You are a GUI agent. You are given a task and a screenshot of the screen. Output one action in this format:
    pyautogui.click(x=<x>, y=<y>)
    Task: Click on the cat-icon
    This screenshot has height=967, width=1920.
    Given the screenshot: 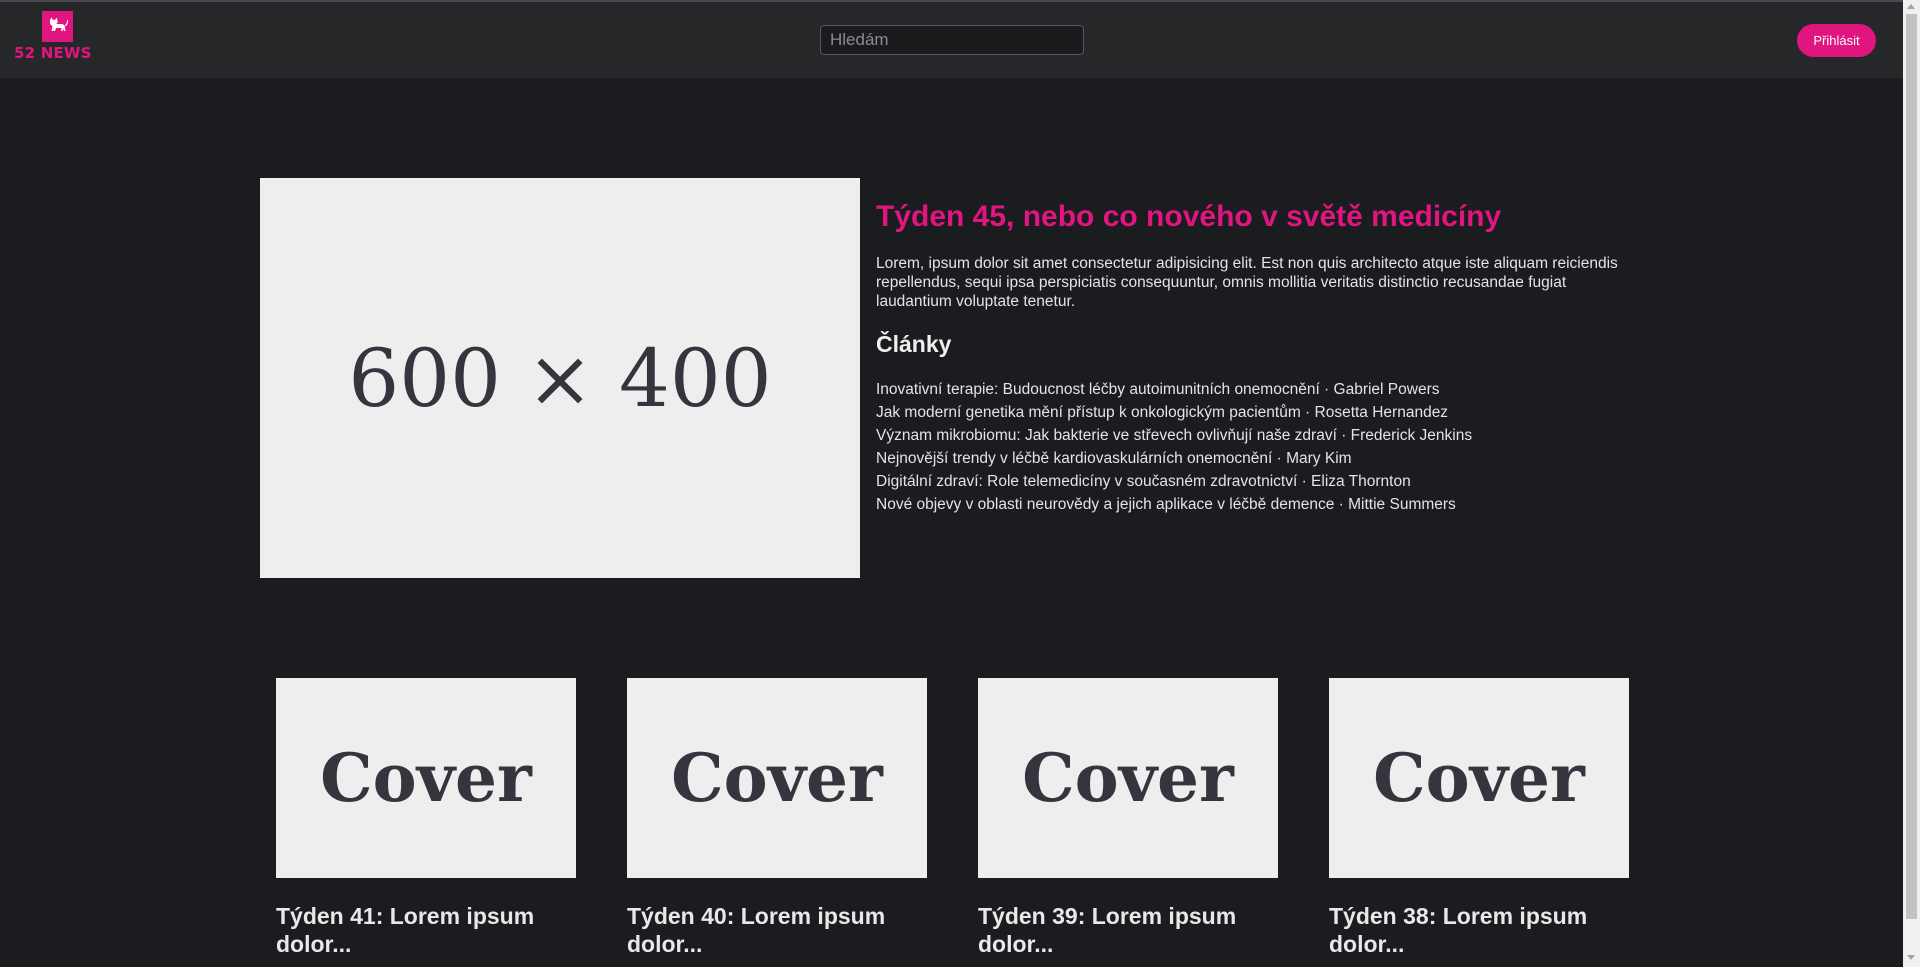 What is the action you would take?
    pyautogui.click(x=59, y=24)
    